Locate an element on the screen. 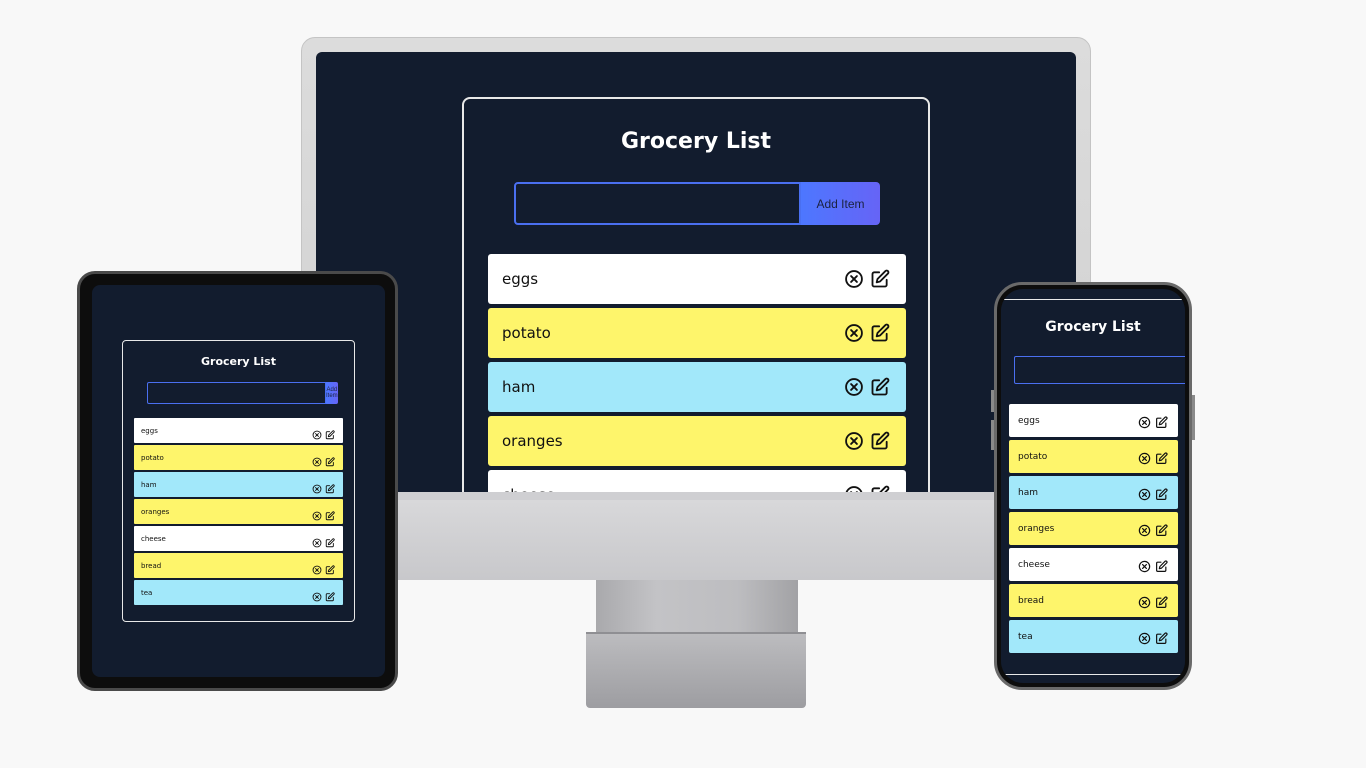 This screenshot has height=768, width=1366. monitor-stand is located at coordinates (697, 607).